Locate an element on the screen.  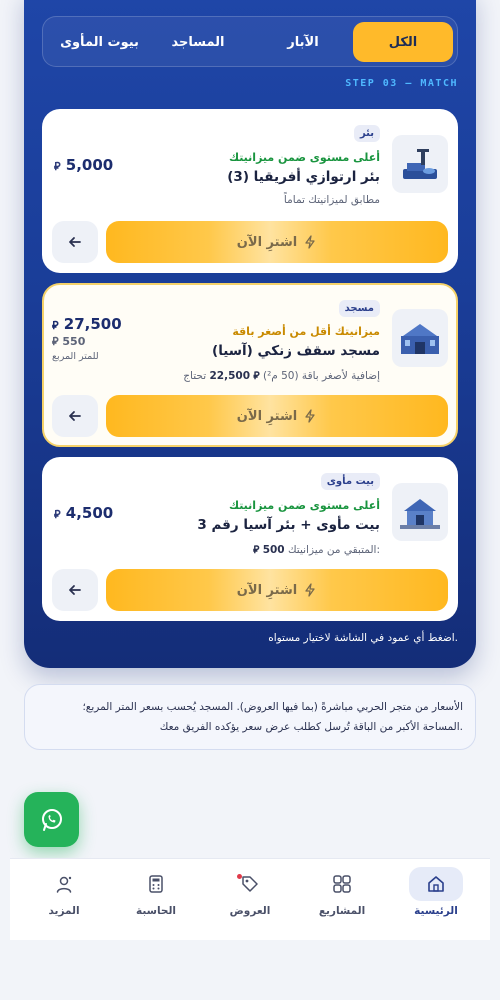
nav-label: العروض is located at coordinates (250, 911).